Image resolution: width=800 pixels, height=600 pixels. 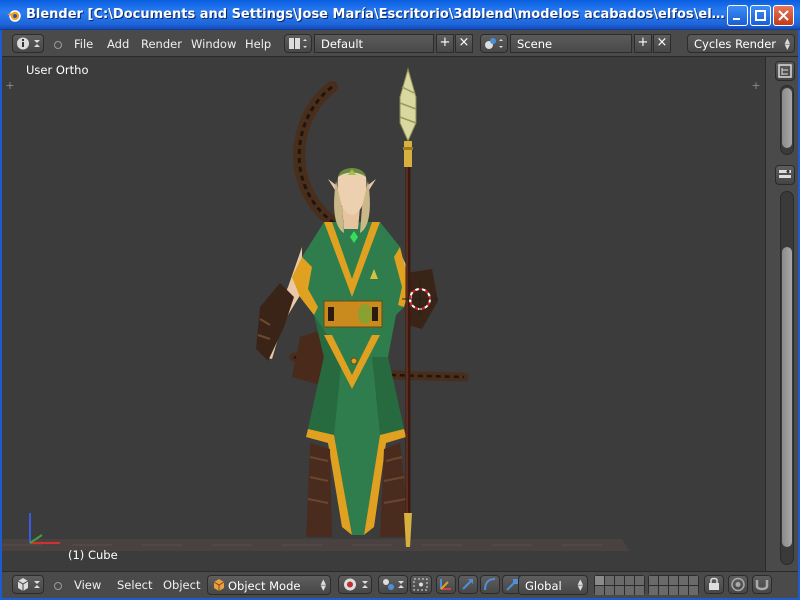 What do you see at coordinates (787, 378) in the screenshot?
I see `properties-scrollbar` at bounding box center [787, 378].